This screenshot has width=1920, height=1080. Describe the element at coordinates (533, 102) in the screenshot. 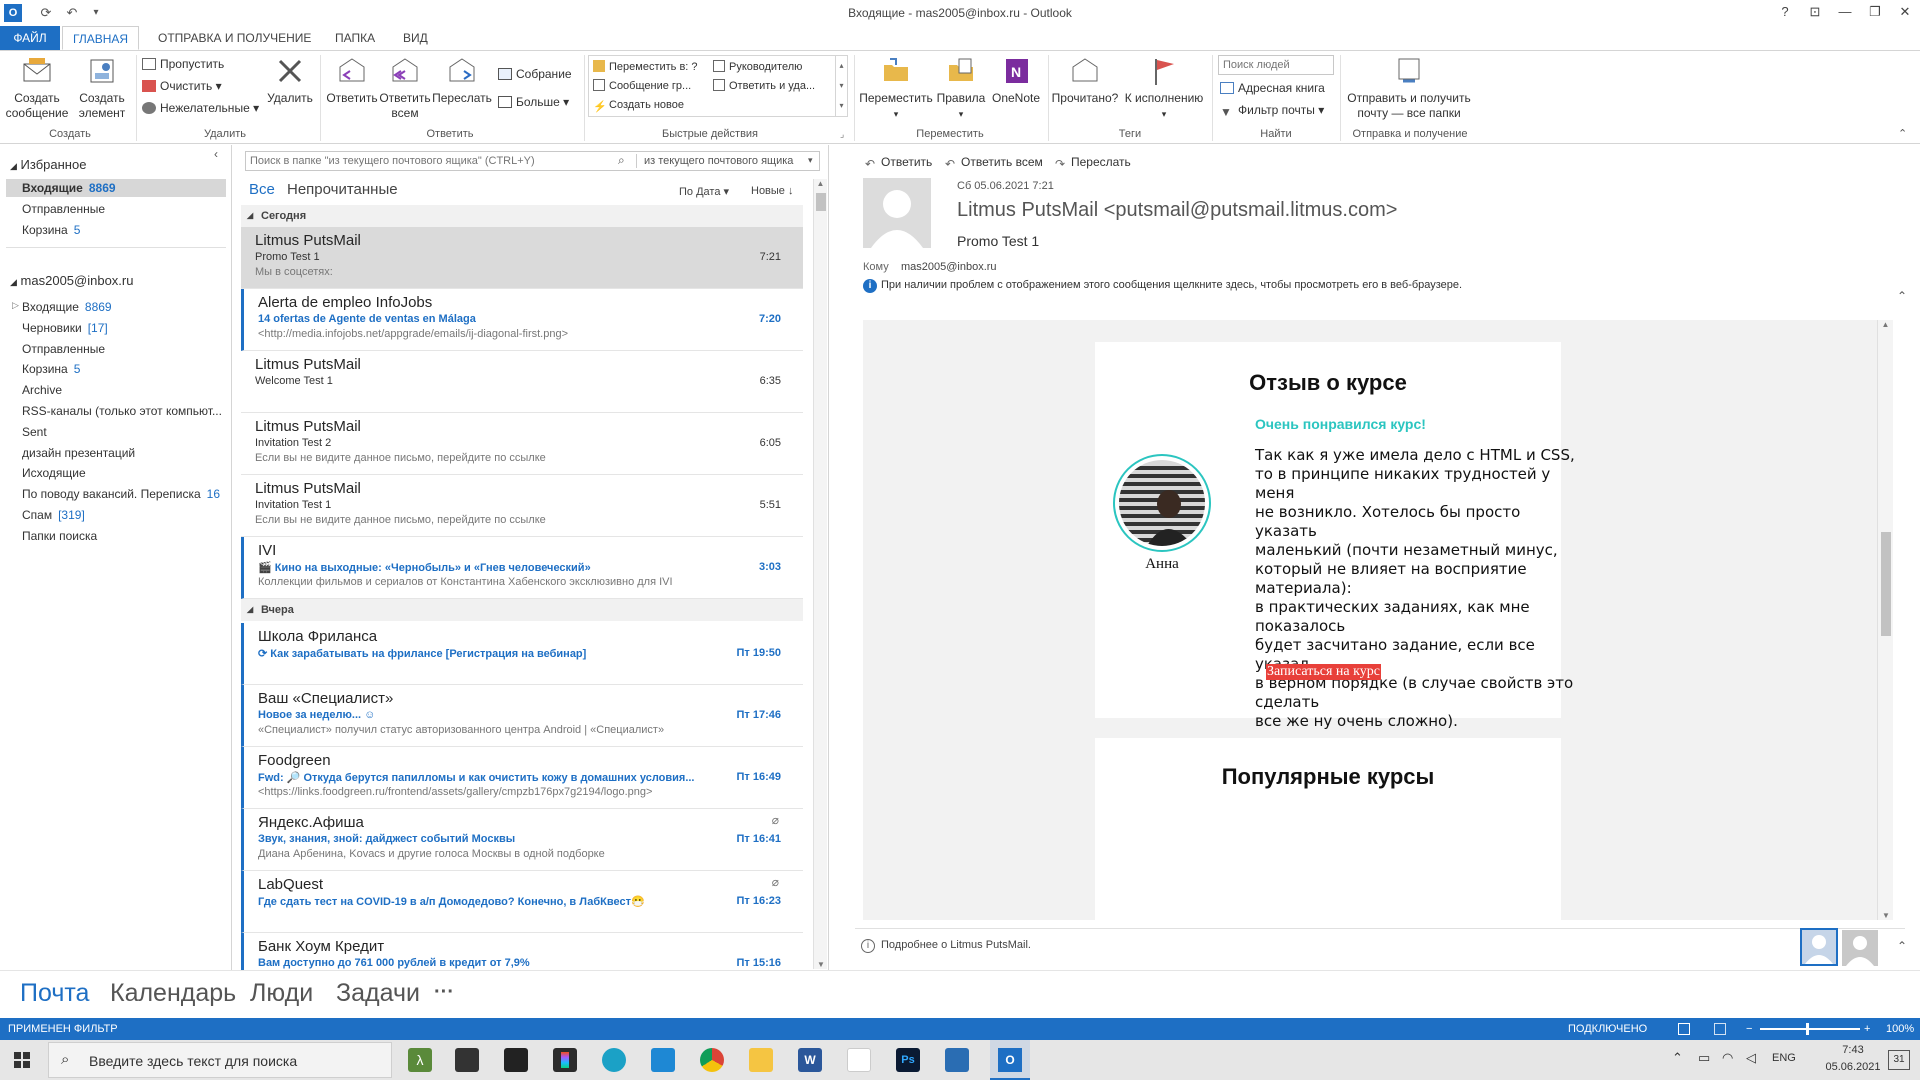

I see `more-respond-button: Больше ▾` at that location.